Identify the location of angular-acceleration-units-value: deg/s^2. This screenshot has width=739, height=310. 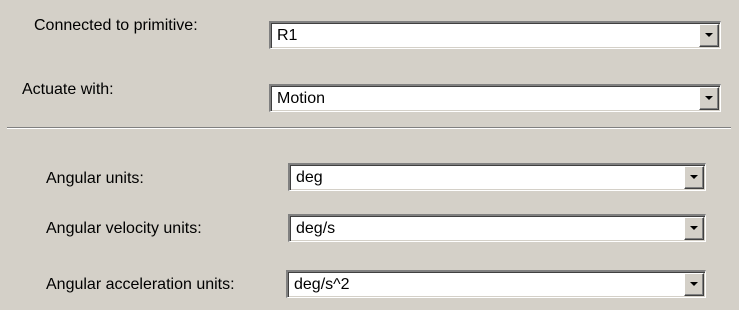
(322, 284).